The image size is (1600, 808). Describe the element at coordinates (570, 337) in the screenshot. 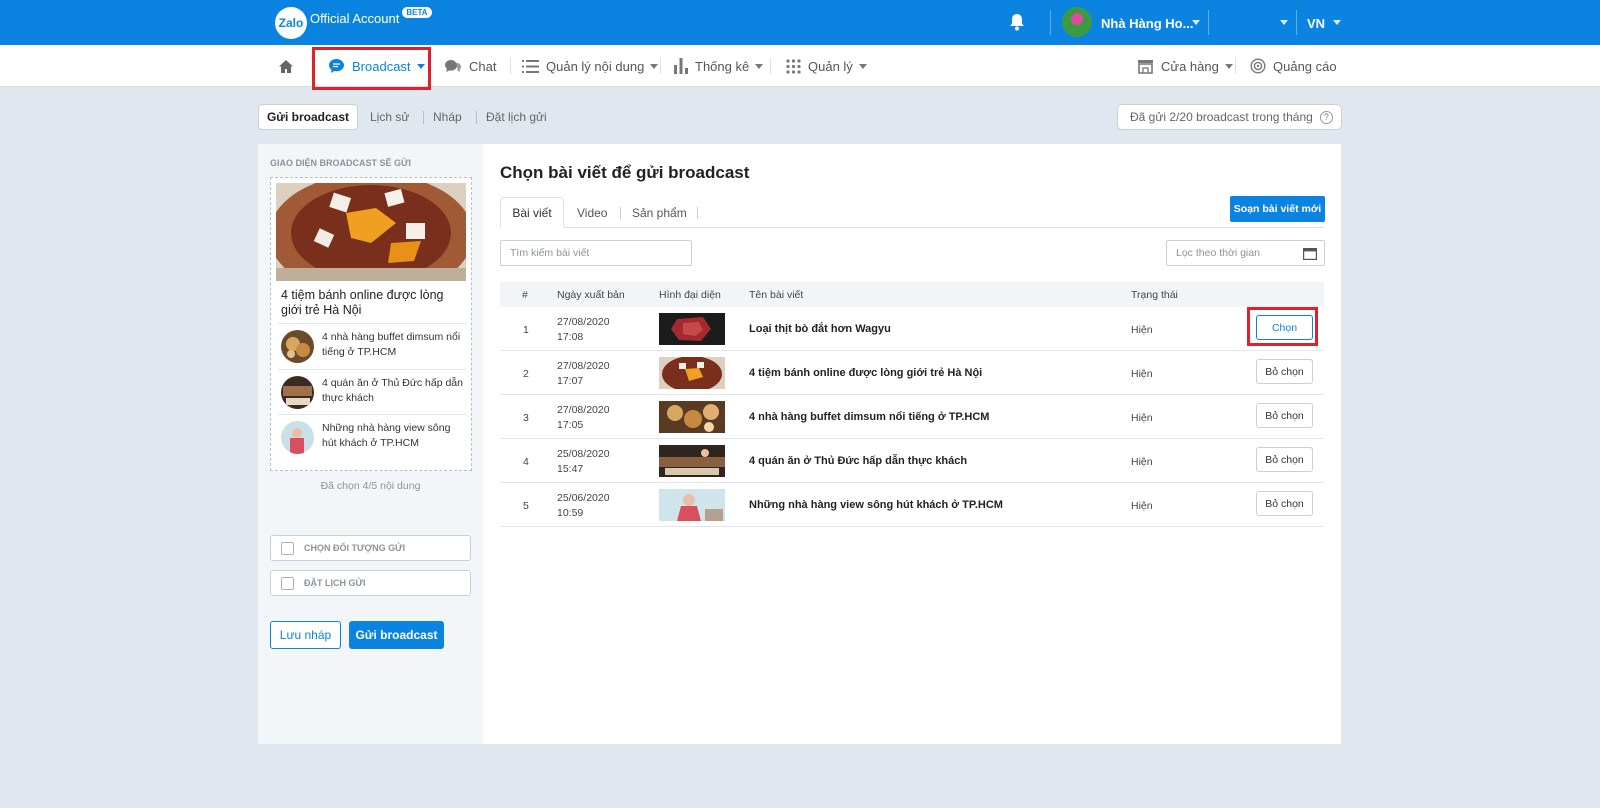

I see `row-time: 17:08` at that location.